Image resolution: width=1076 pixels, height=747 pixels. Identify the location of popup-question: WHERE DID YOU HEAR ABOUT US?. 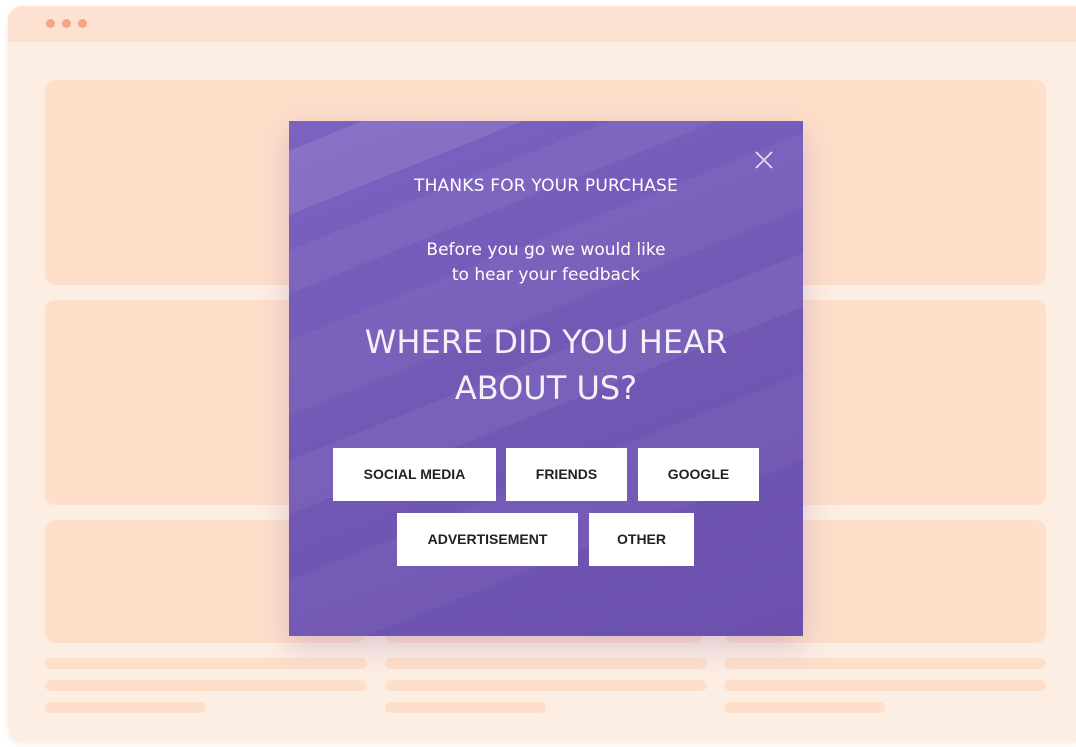
(546, 365).